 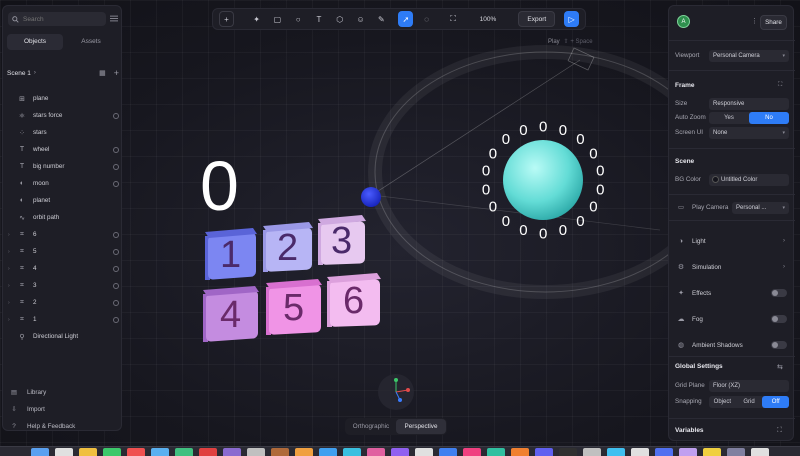 What do you see at coordinates (779, 431) in the screenshot?
I see `expand-icon: ⛶` at bounding box center [779, 431].